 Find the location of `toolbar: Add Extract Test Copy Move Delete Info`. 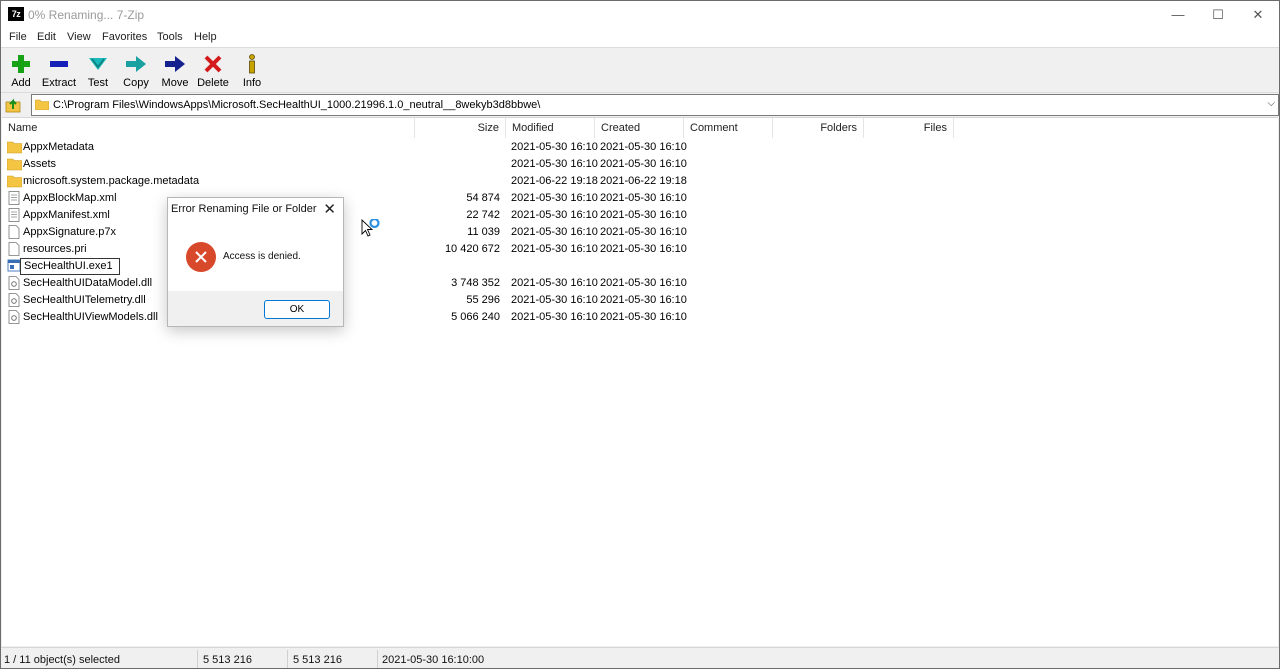

toolbar: Add Extract Test Copy Move Delete Info is located at coordinates (640, 70).